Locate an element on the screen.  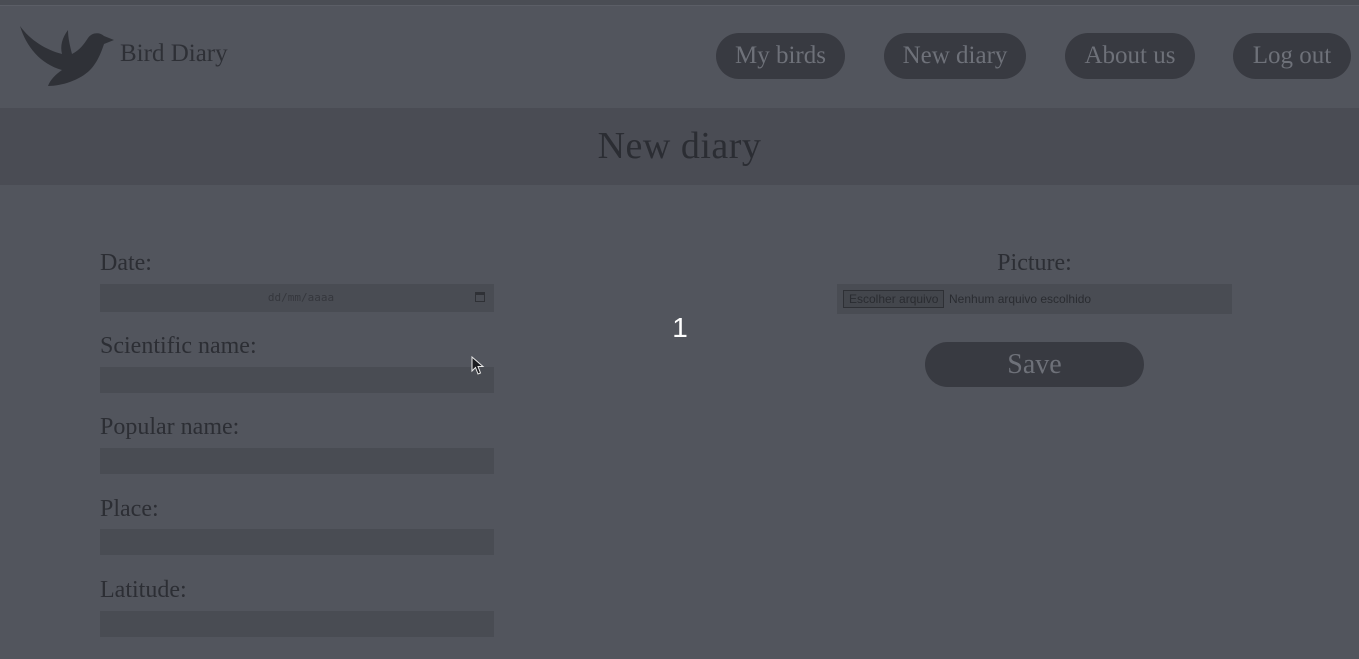
choose-file-button: Escolher arquivo is located at coordinates (894, 299).